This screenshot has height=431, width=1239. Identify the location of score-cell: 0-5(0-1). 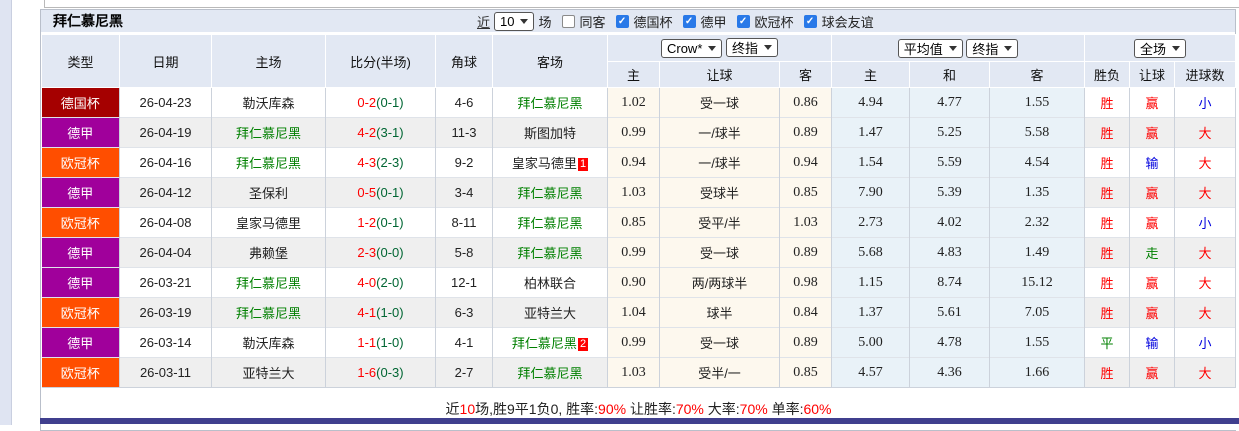
(380, 192).